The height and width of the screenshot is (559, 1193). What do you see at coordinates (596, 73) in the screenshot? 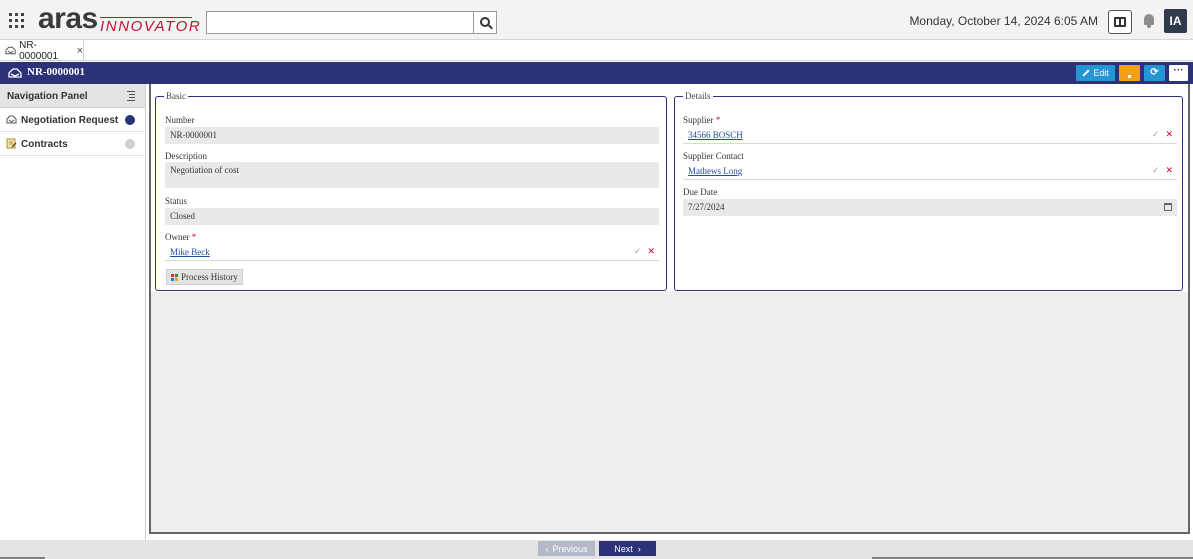
I see `item-title-bar: NR-0000001 Edit ⟳ ···` at bounding box center [596, 73].